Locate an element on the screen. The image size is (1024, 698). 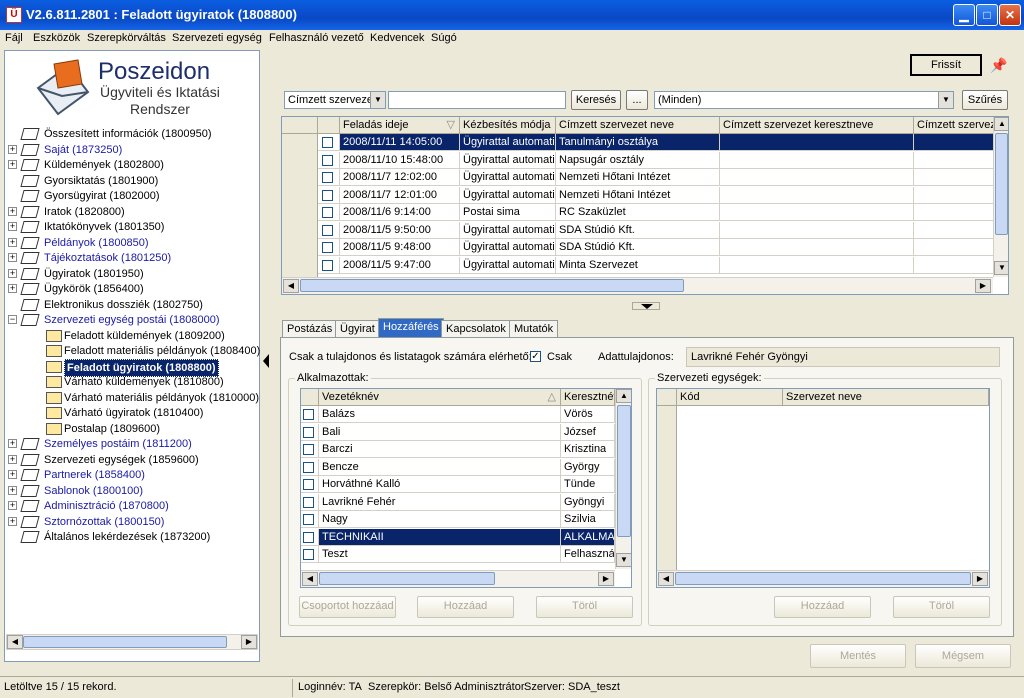
list-item: Balázs Vörös is located at coordinates (458, 414).